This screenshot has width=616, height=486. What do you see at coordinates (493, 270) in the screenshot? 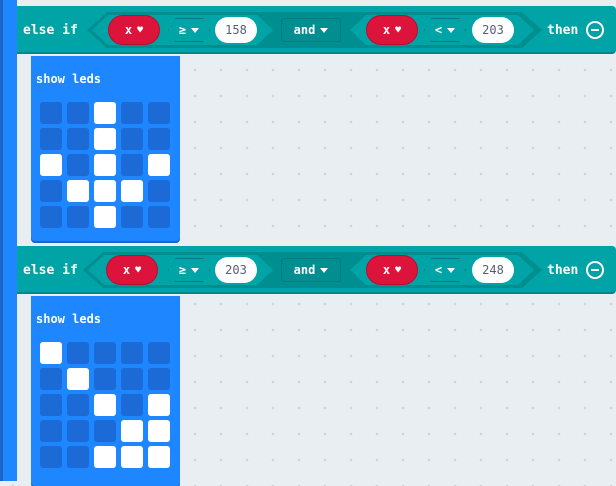
I see `number-input-right: 248` at bounding box center [493, 270].